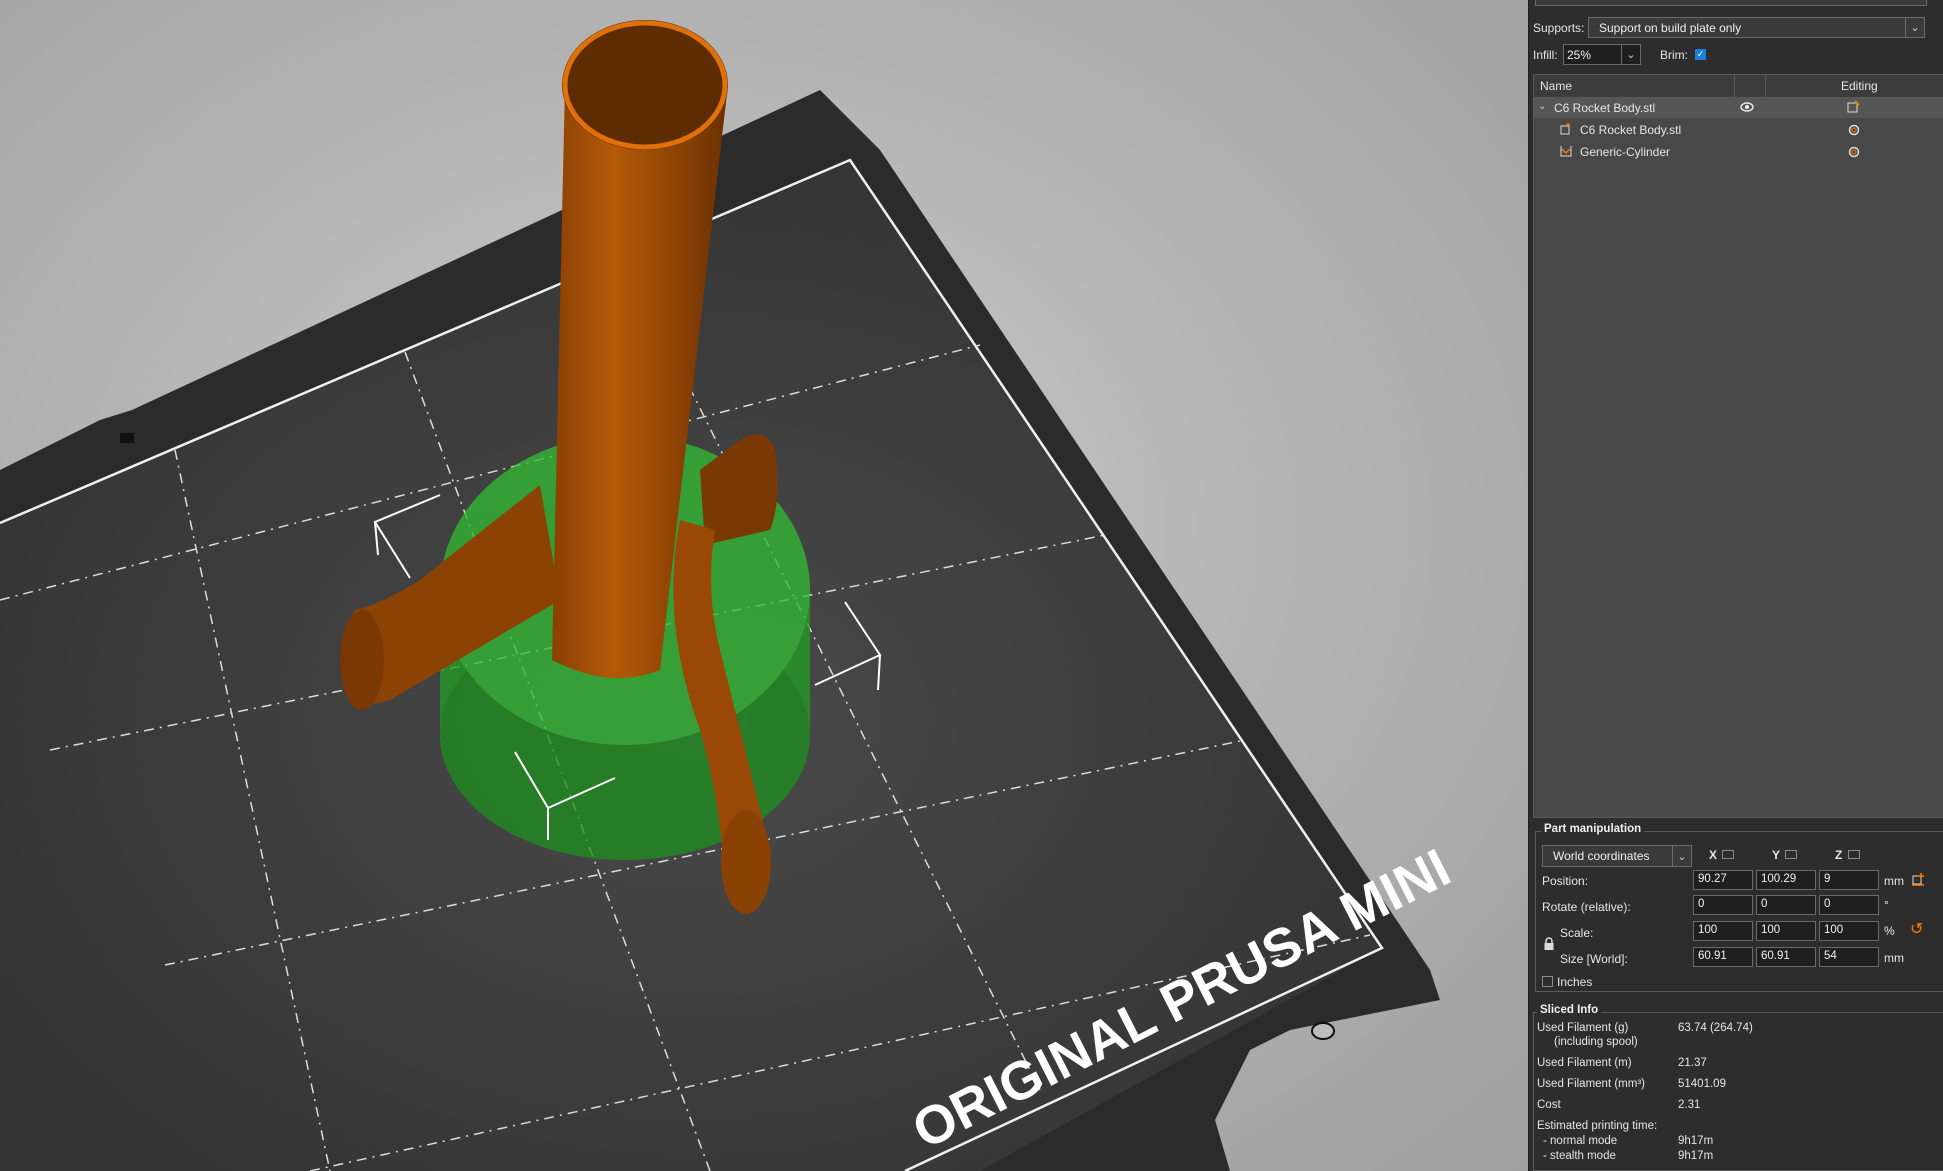  What do you see at coordinates (1692, 1063) in the screenshot?
I see `used-filament-m-value: 21.37` at bounding box center [1692, 1063].